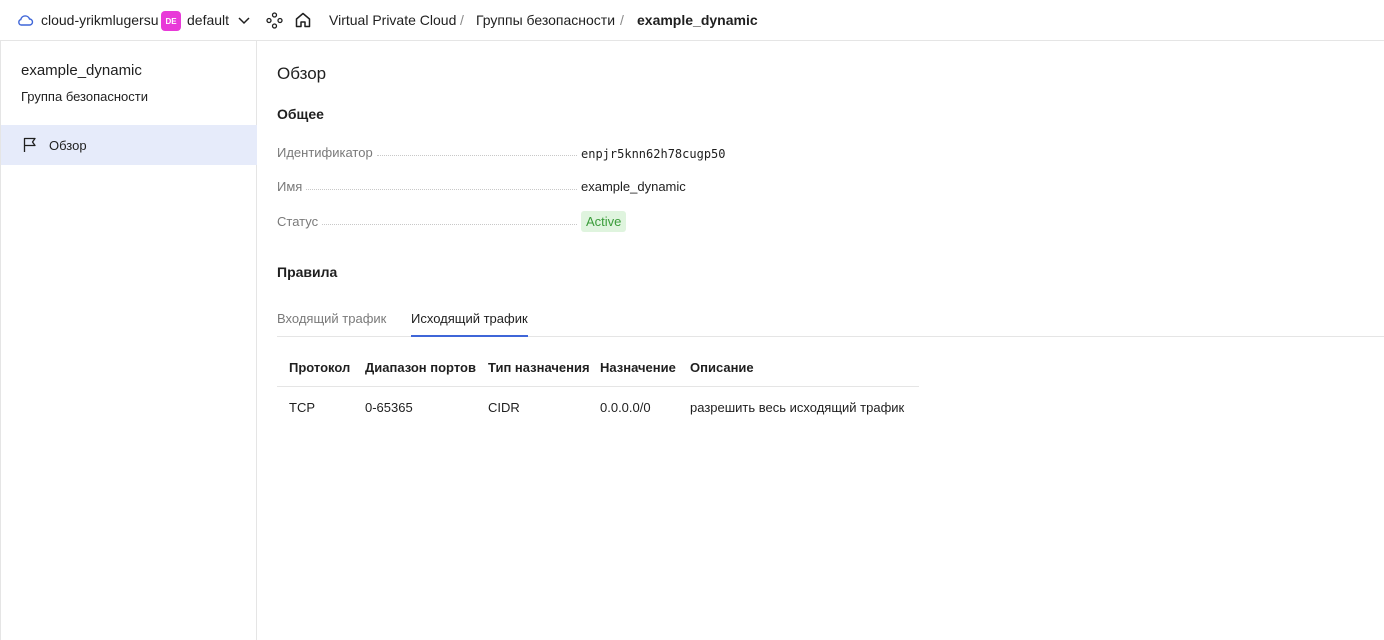  I want to click on breadcrumb-current: example_dynamic, so click(697, 20).